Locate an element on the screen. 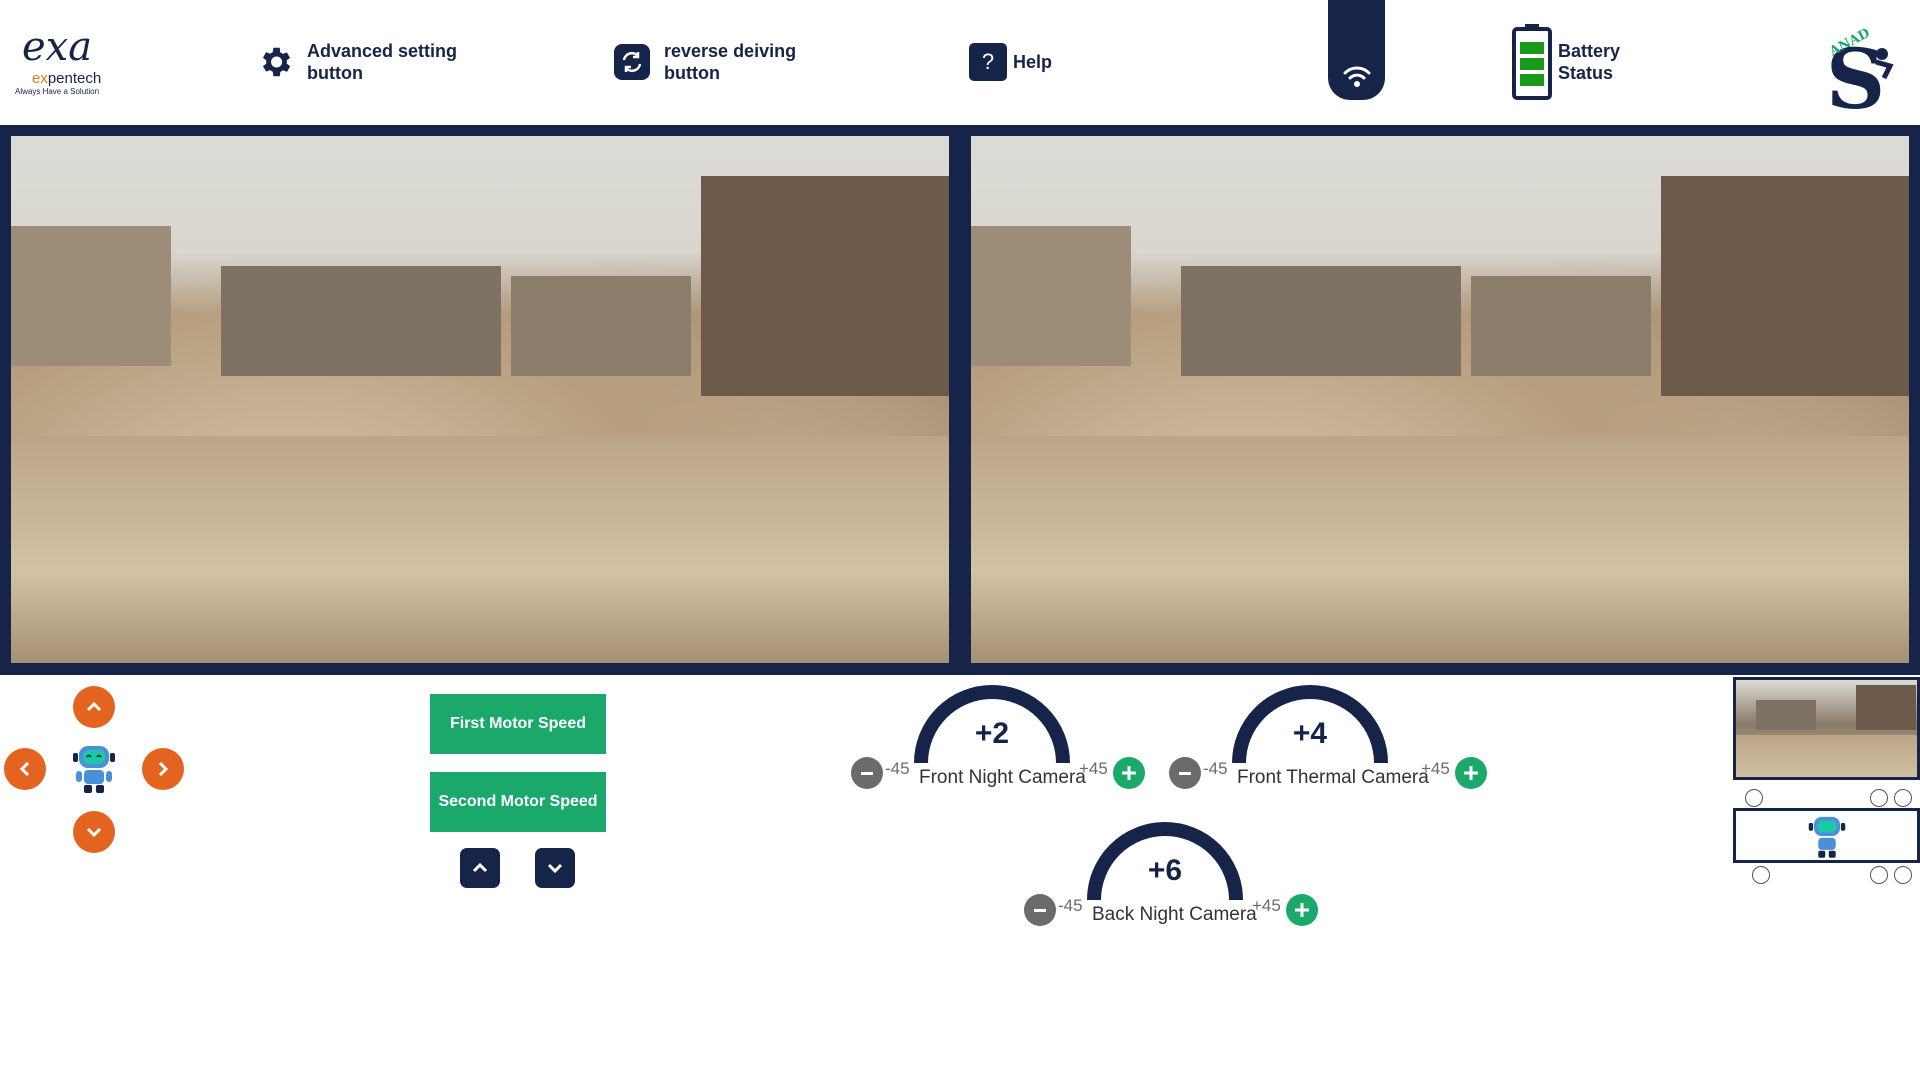  chevron-left-icon is located at coordinates (24, 769).